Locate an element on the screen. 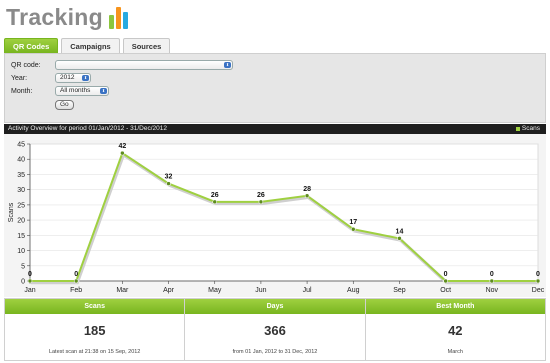 The image size is (550, 363). page-header: Tracking is located at coordinates (67, 17).